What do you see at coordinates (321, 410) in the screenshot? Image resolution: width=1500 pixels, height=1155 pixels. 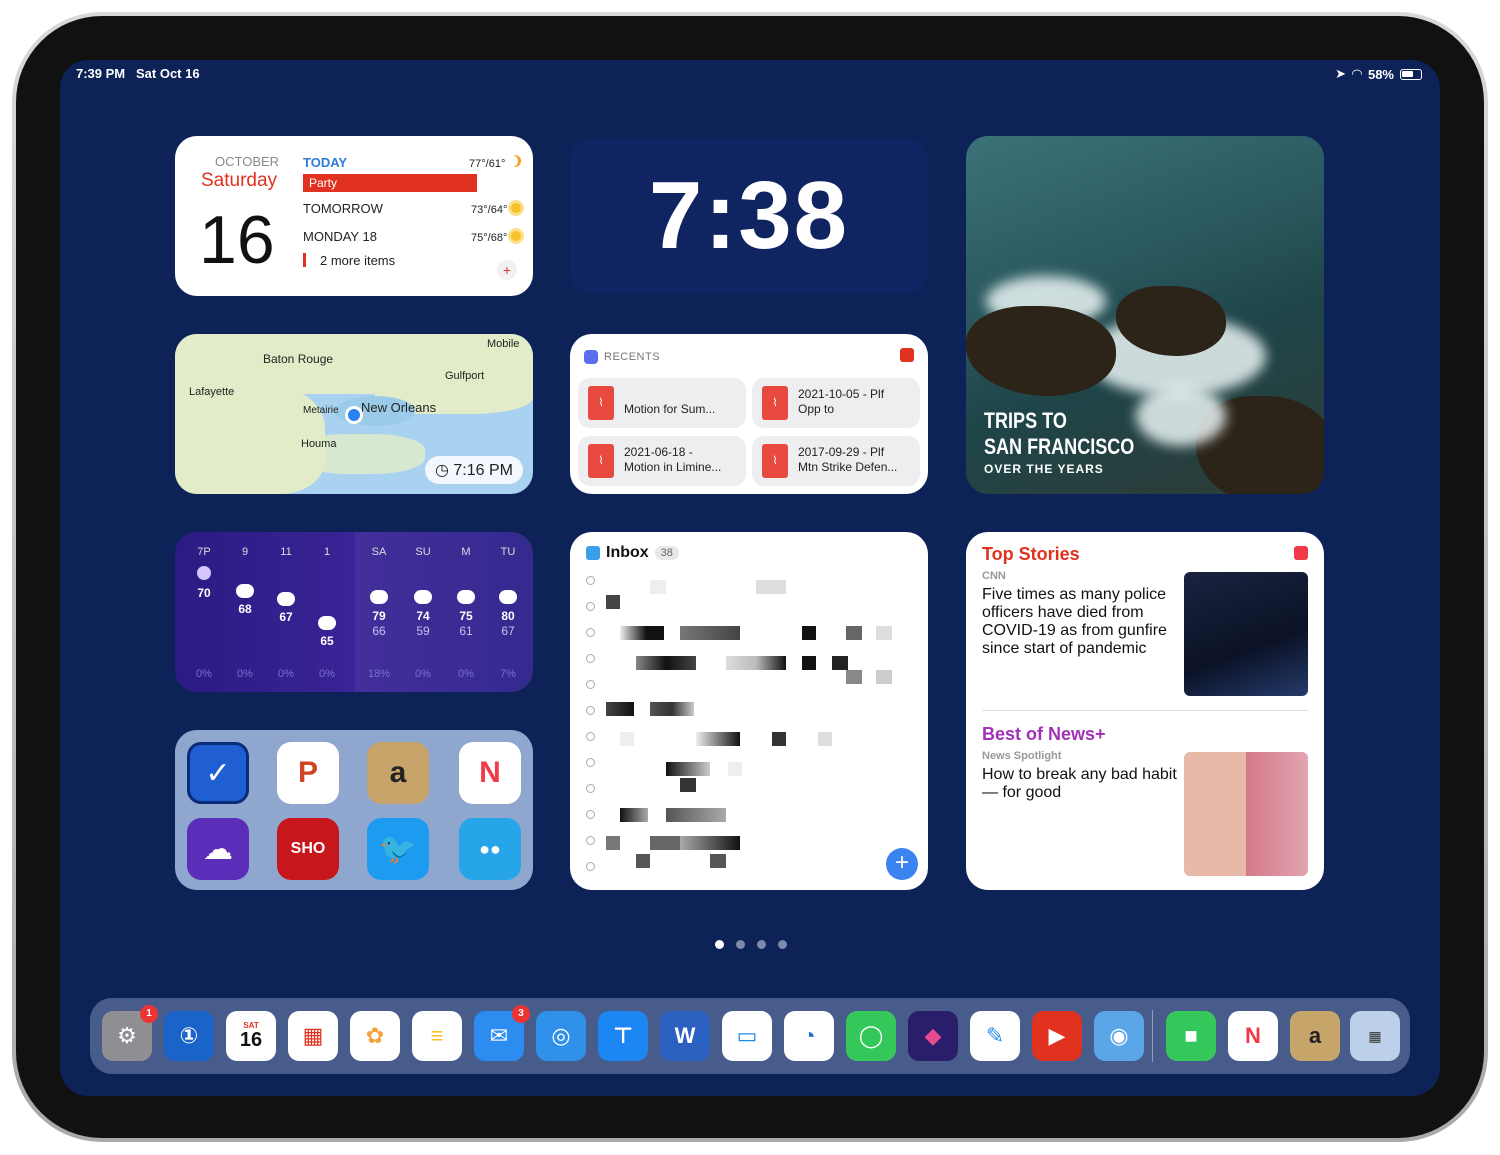 I see `city-label: Metairie` at bounding box center [321, 410].